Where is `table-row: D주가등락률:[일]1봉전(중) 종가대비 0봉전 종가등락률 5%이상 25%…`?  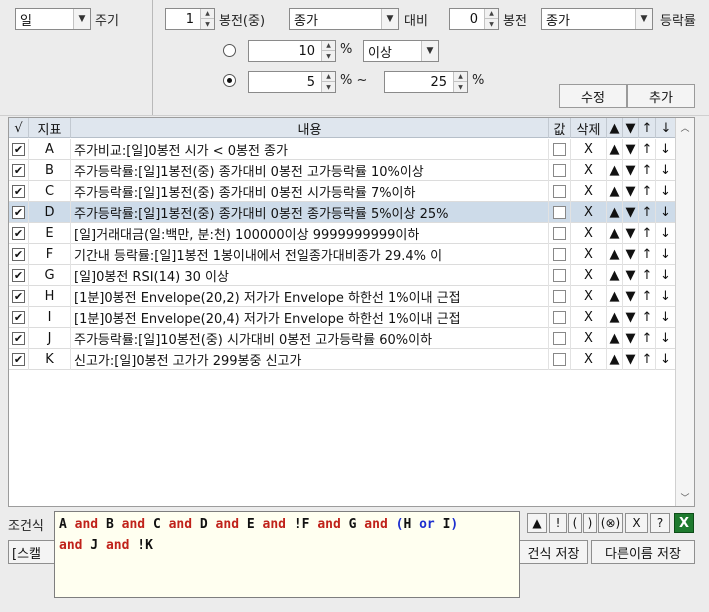 table-row: D주가등락률:[일]1봉전(중) 종가대비 0봉전 종가등락률 5%이상 25%… is located at coordinates (342, 212).